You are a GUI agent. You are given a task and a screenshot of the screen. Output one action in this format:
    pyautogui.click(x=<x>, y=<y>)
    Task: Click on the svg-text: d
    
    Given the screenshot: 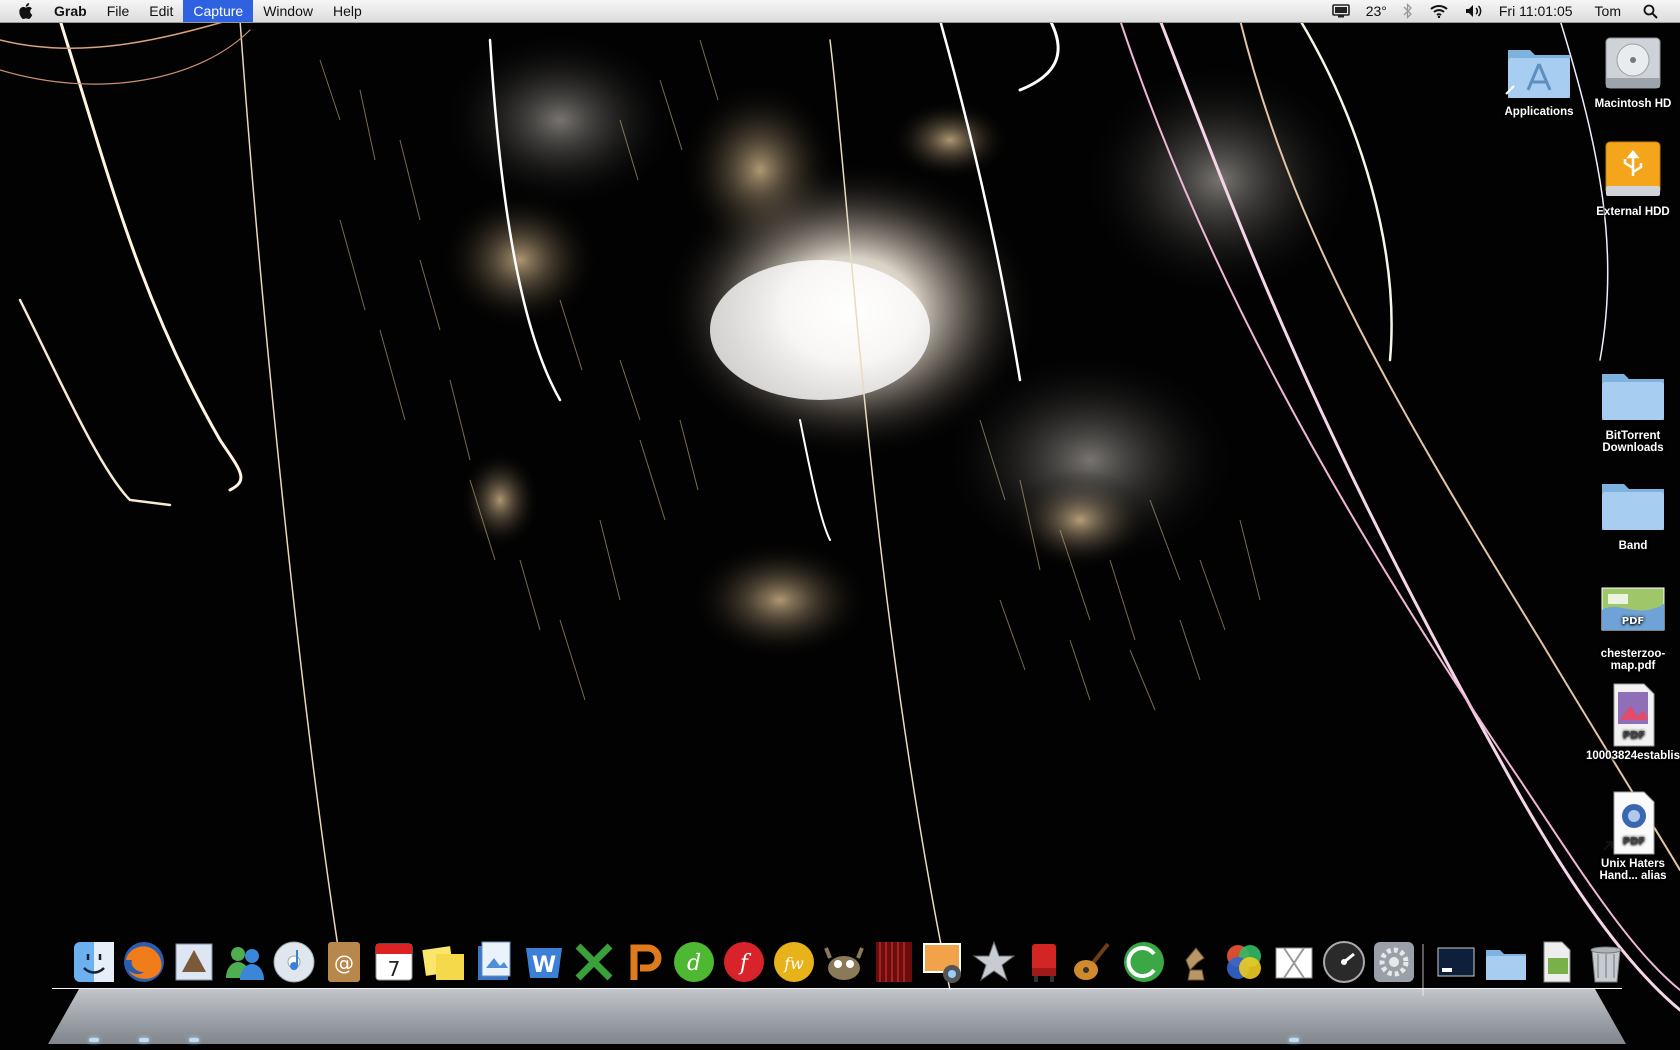 What is the action you would take?
    pyautogui.click(x=694, y=963)
    